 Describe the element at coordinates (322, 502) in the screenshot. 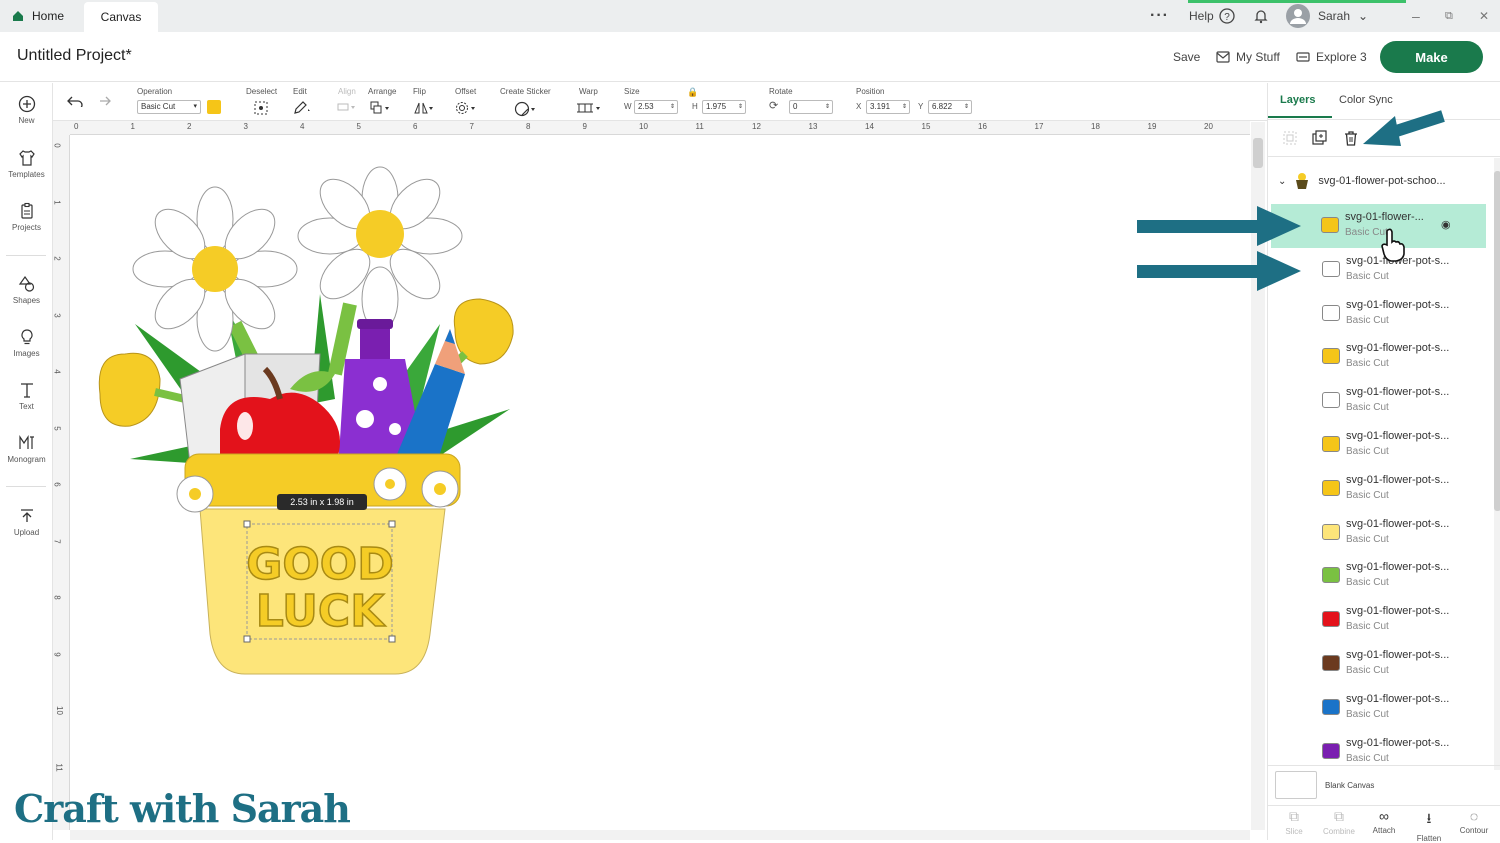

I see `size-tooltip: 2.53 in x 1.98 in` at that location.